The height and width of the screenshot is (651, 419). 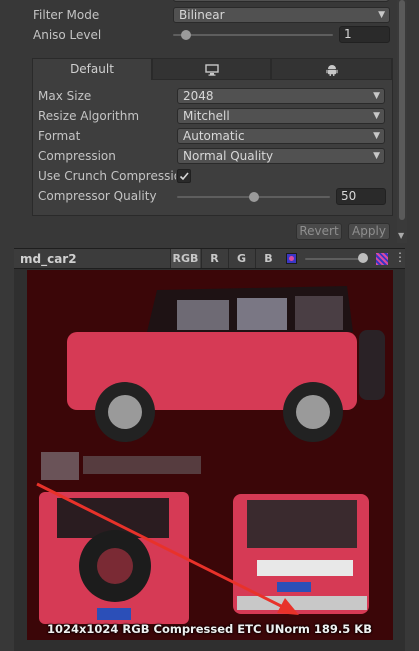 I want to click on partial-dropdown, so click(x=281, y=1).